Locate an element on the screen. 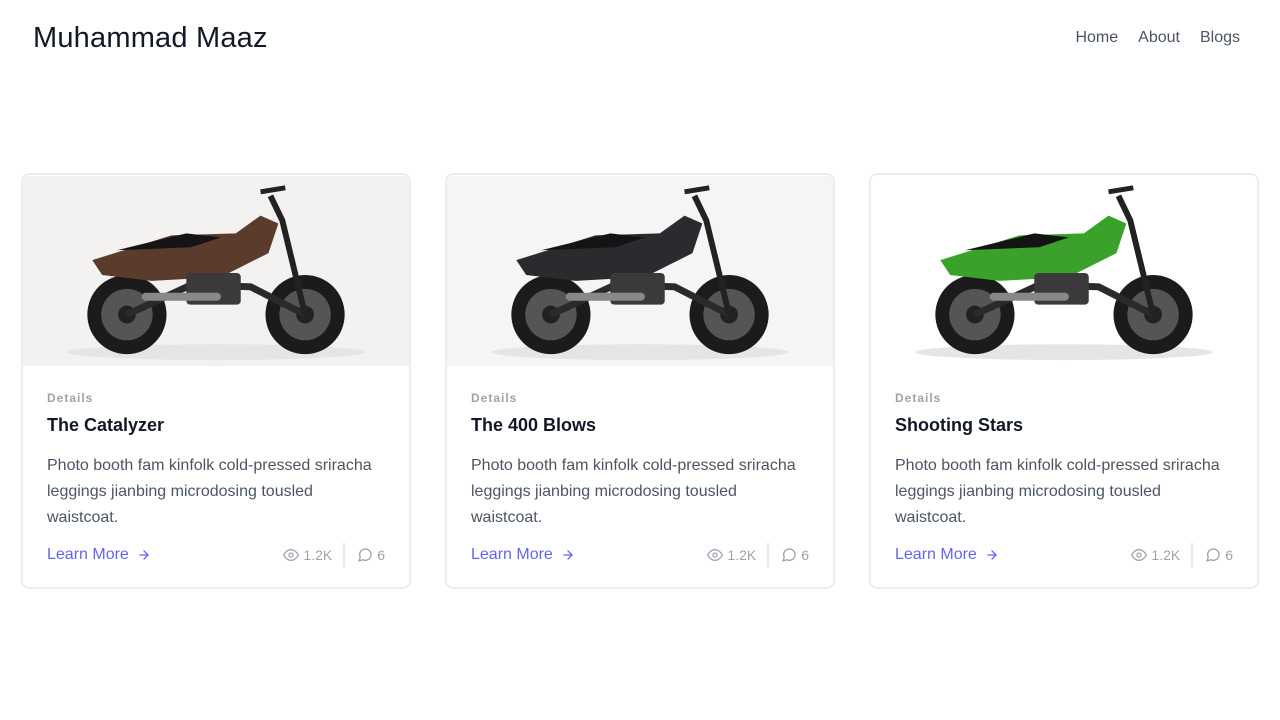 The image size is (1280, 720). card-title: The 400 Blows is located at coordinates (534, 425).